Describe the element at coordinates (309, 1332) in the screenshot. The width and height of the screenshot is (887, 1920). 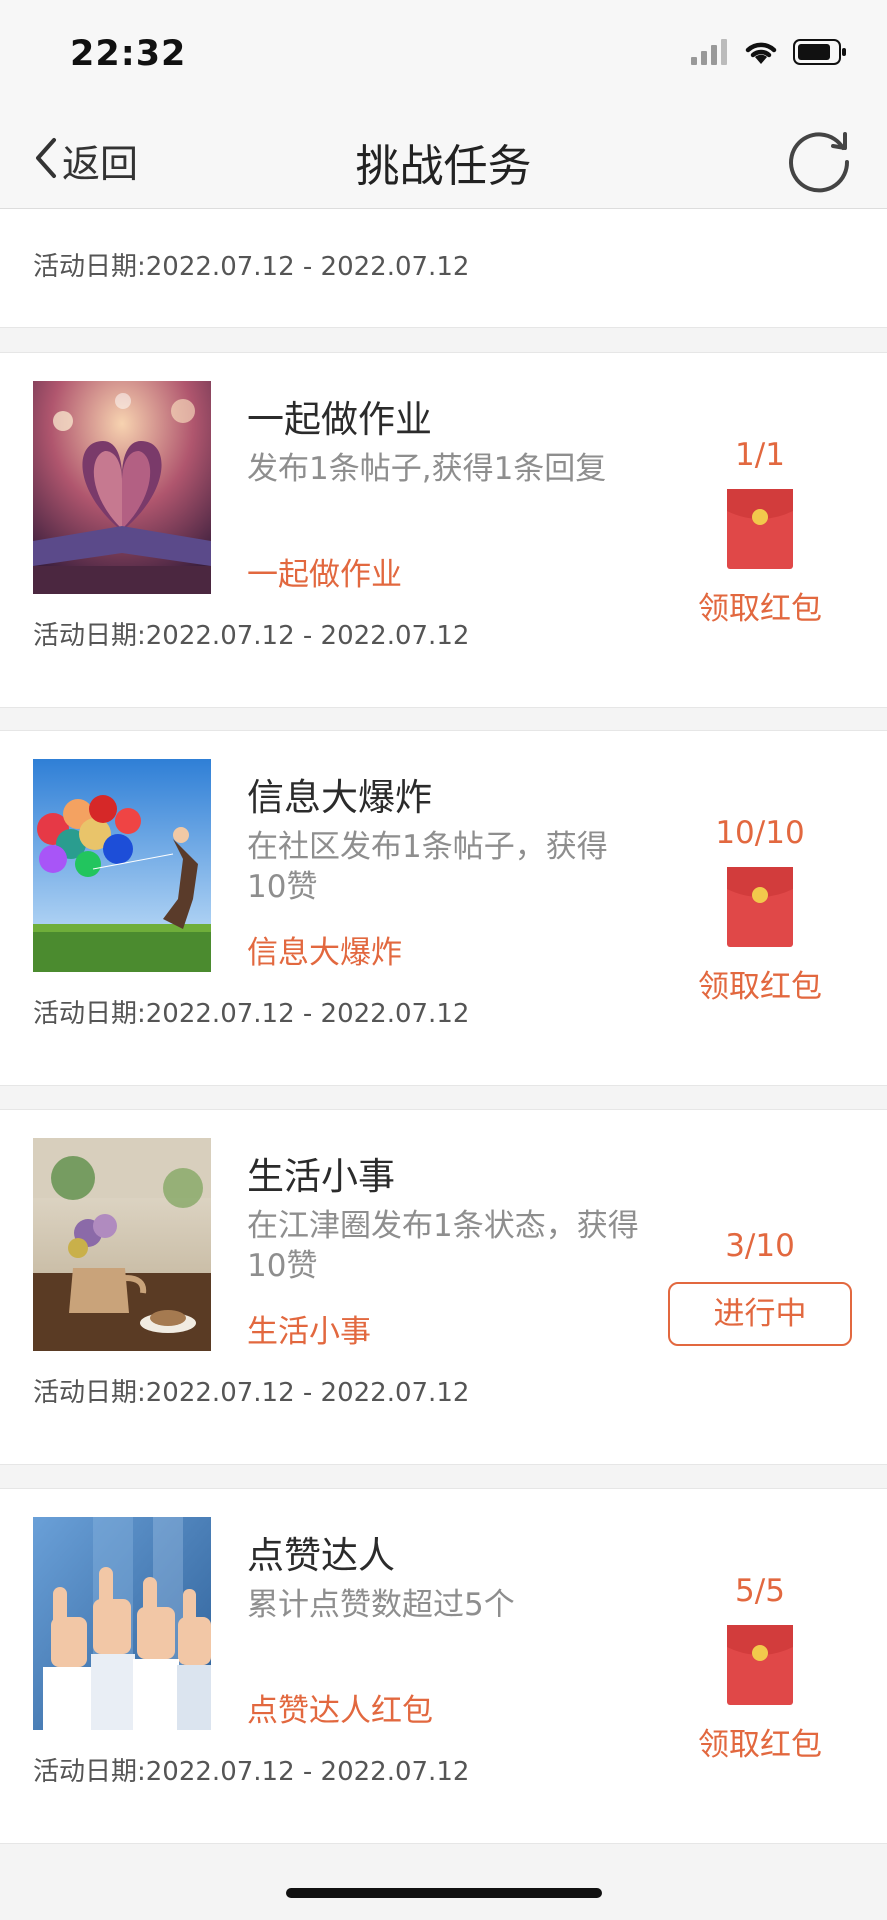
I see `task-tag: 生活小事` at that location.